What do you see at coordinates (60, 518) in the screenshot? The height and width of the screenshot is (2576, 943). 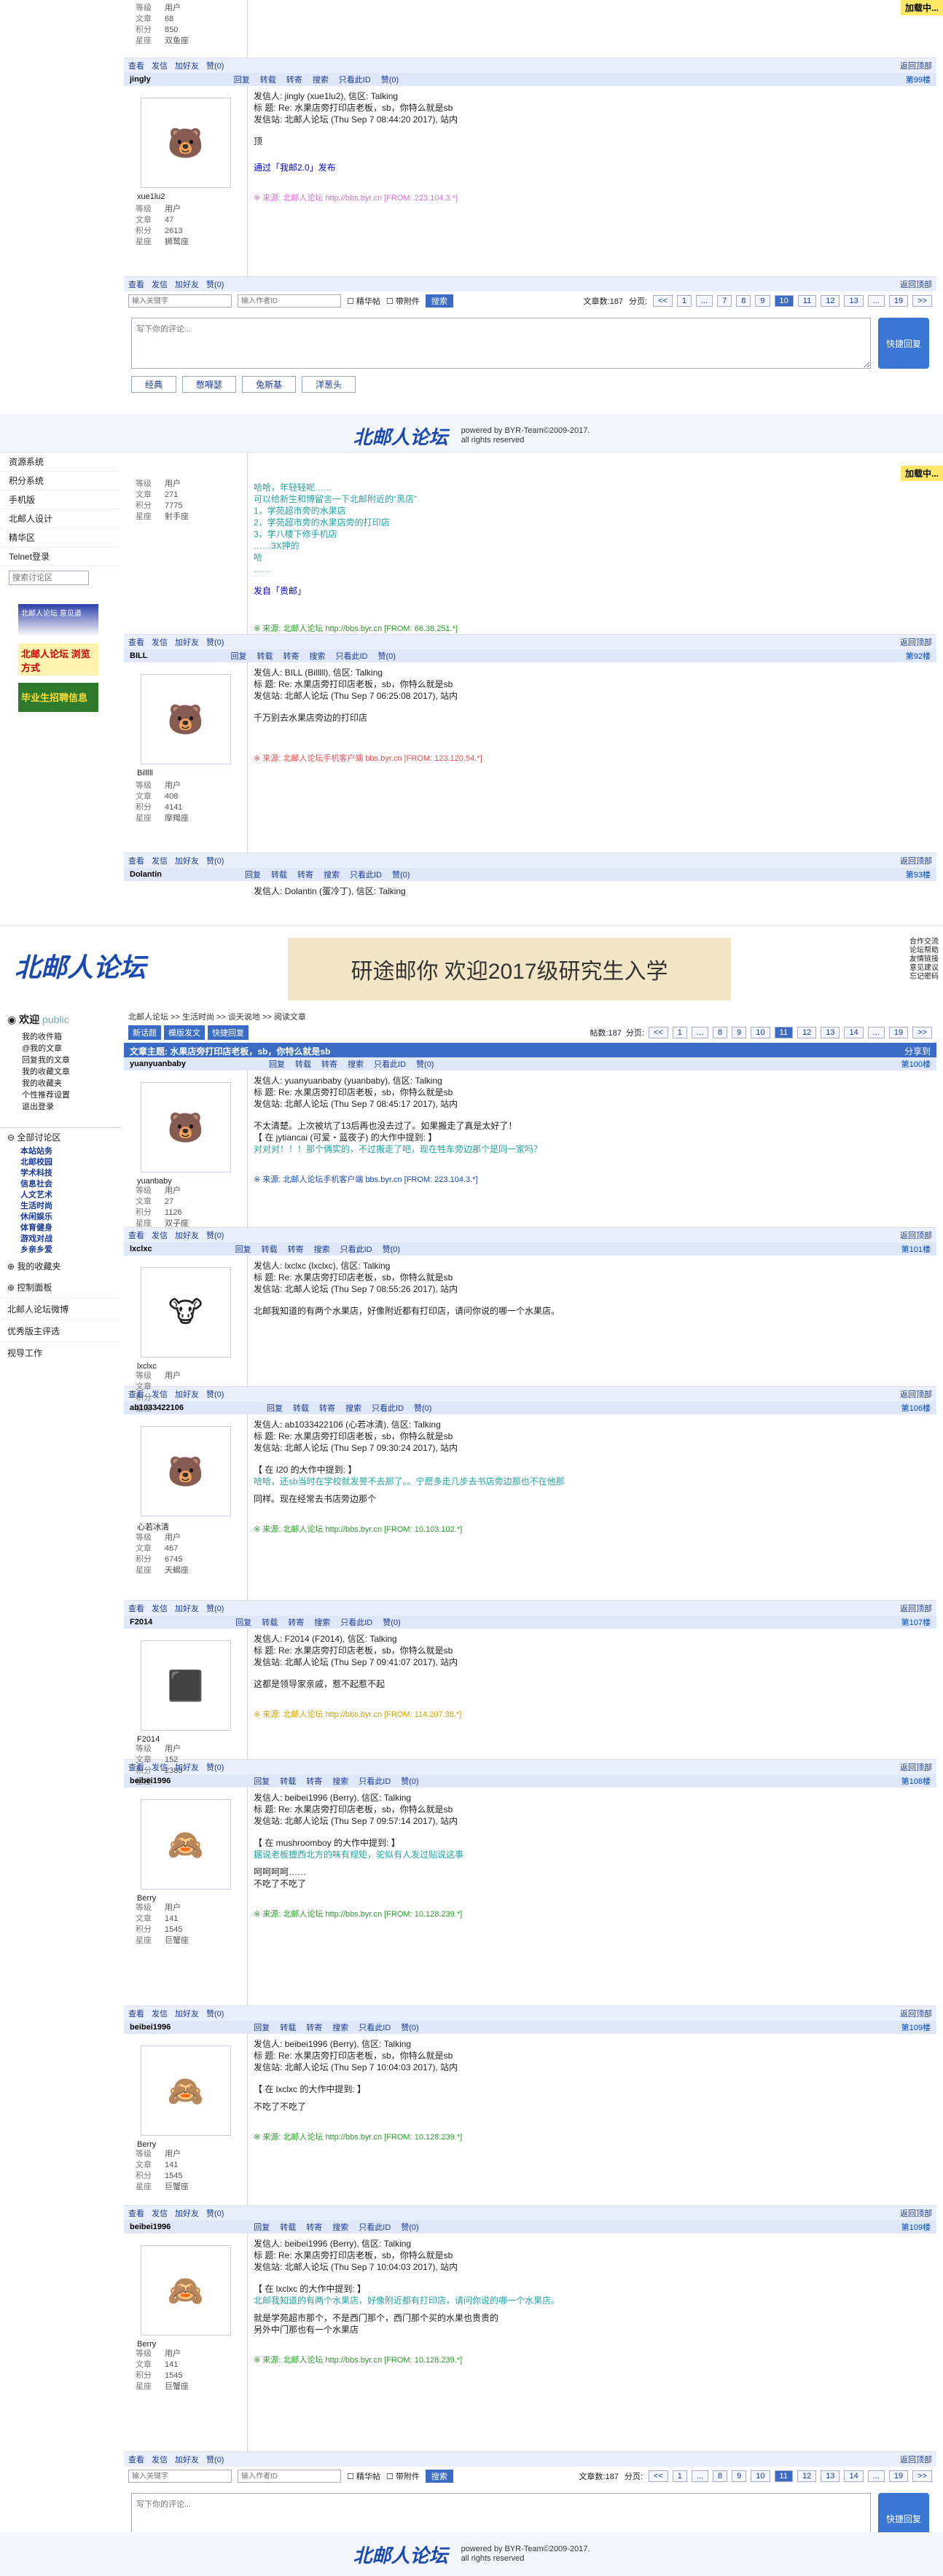 I see `sidebar-item: 北邮人设计` at bounding box center [60, 518].